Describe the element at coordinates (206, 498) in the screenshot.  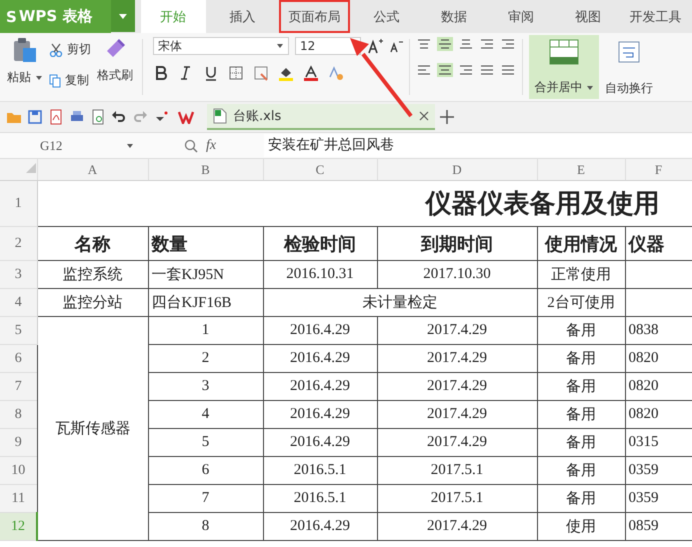
I see `table-cell: 7` at that location.